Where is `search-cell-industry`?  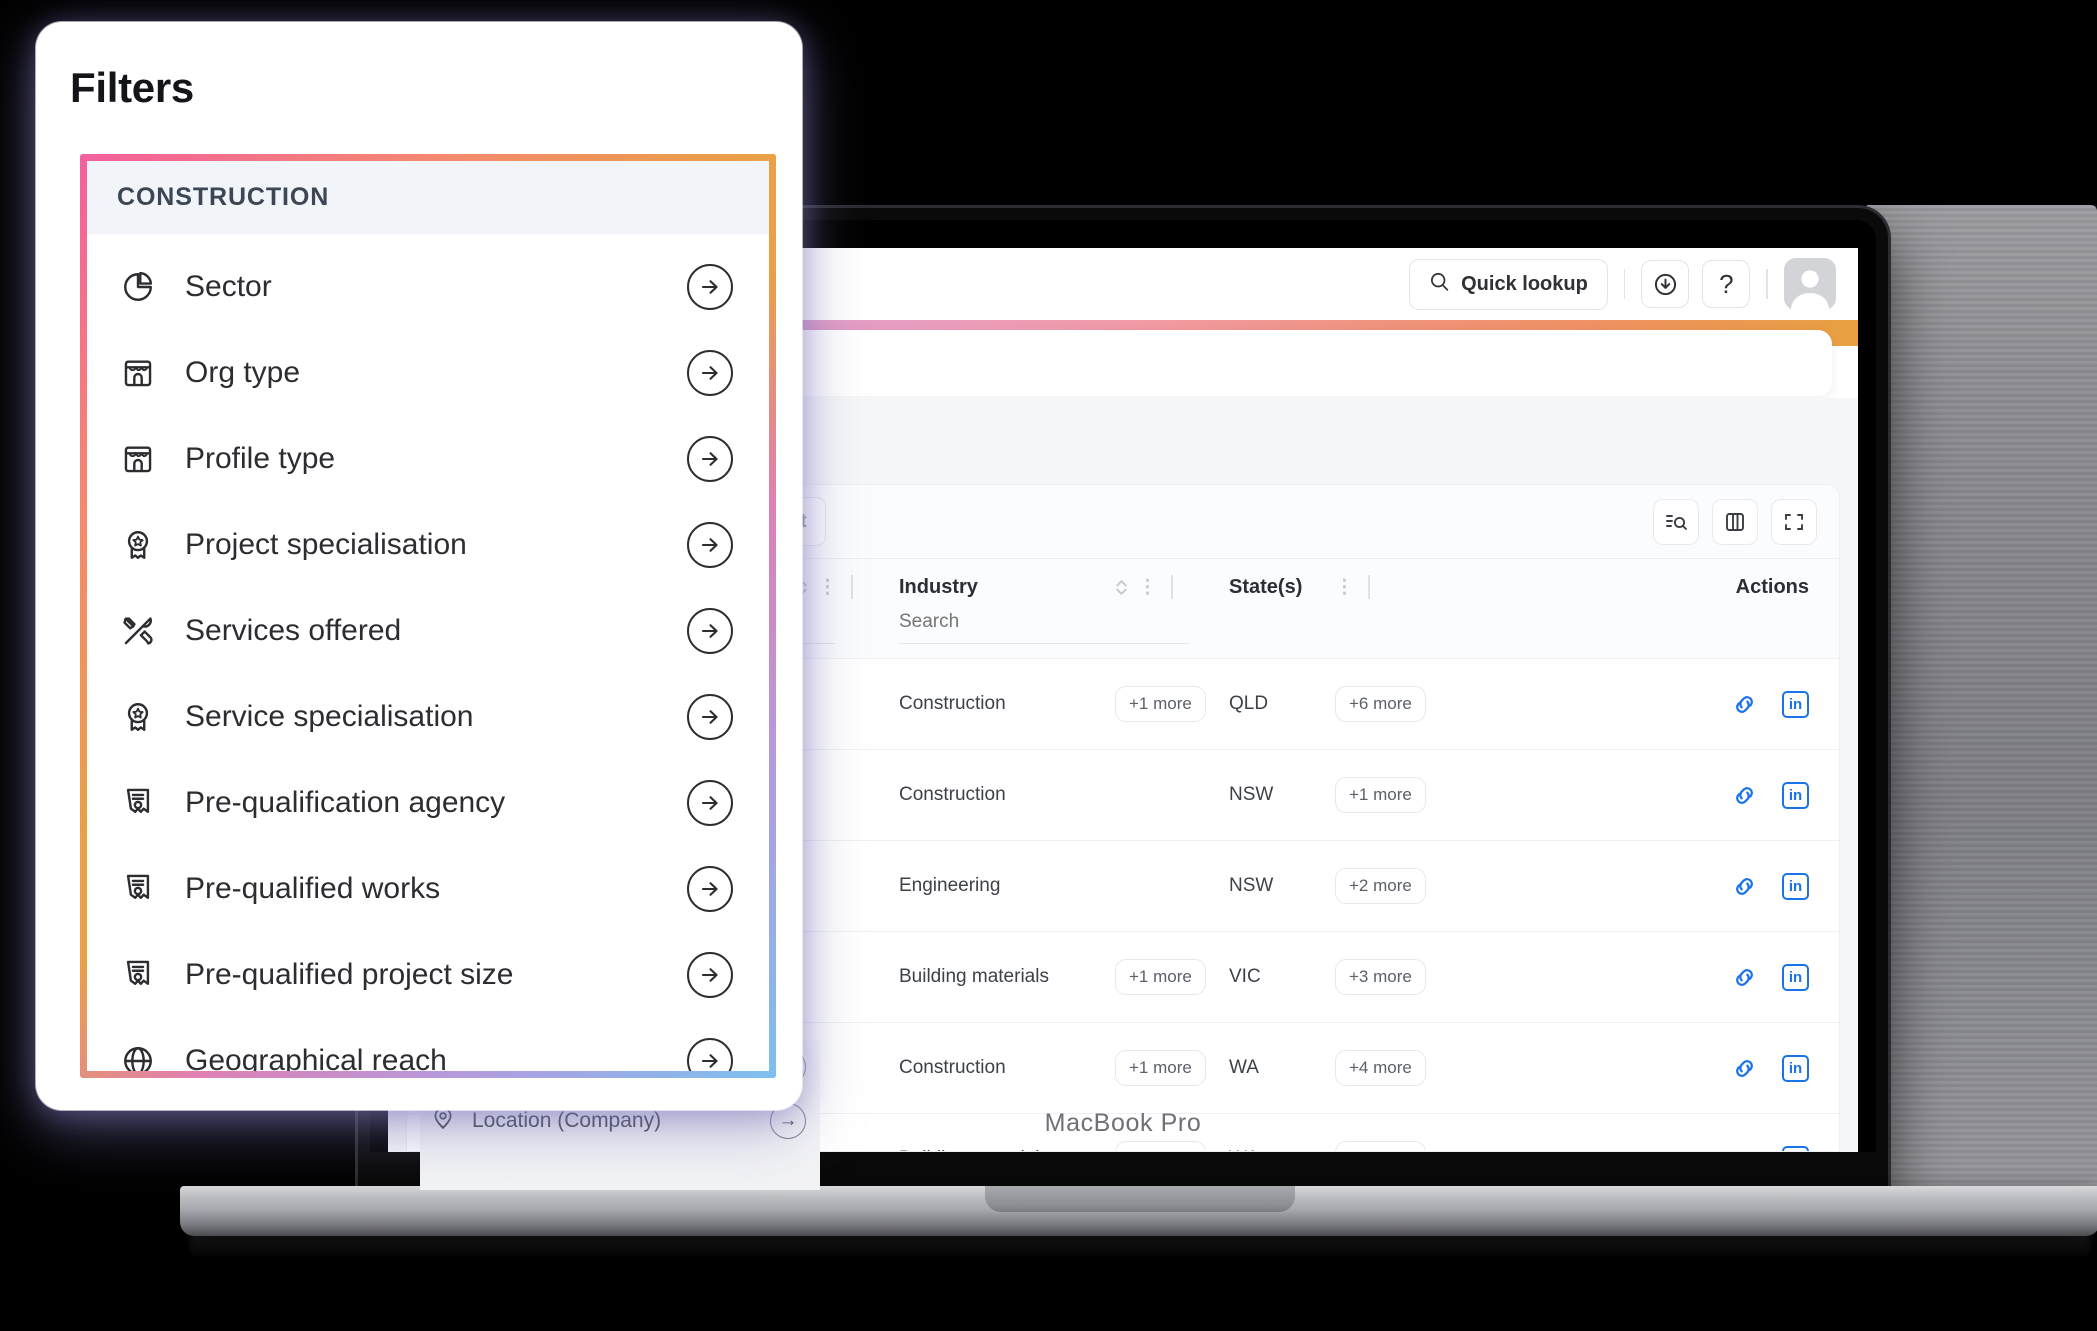 search-cell-industry is located at coordinates (1050, 632).